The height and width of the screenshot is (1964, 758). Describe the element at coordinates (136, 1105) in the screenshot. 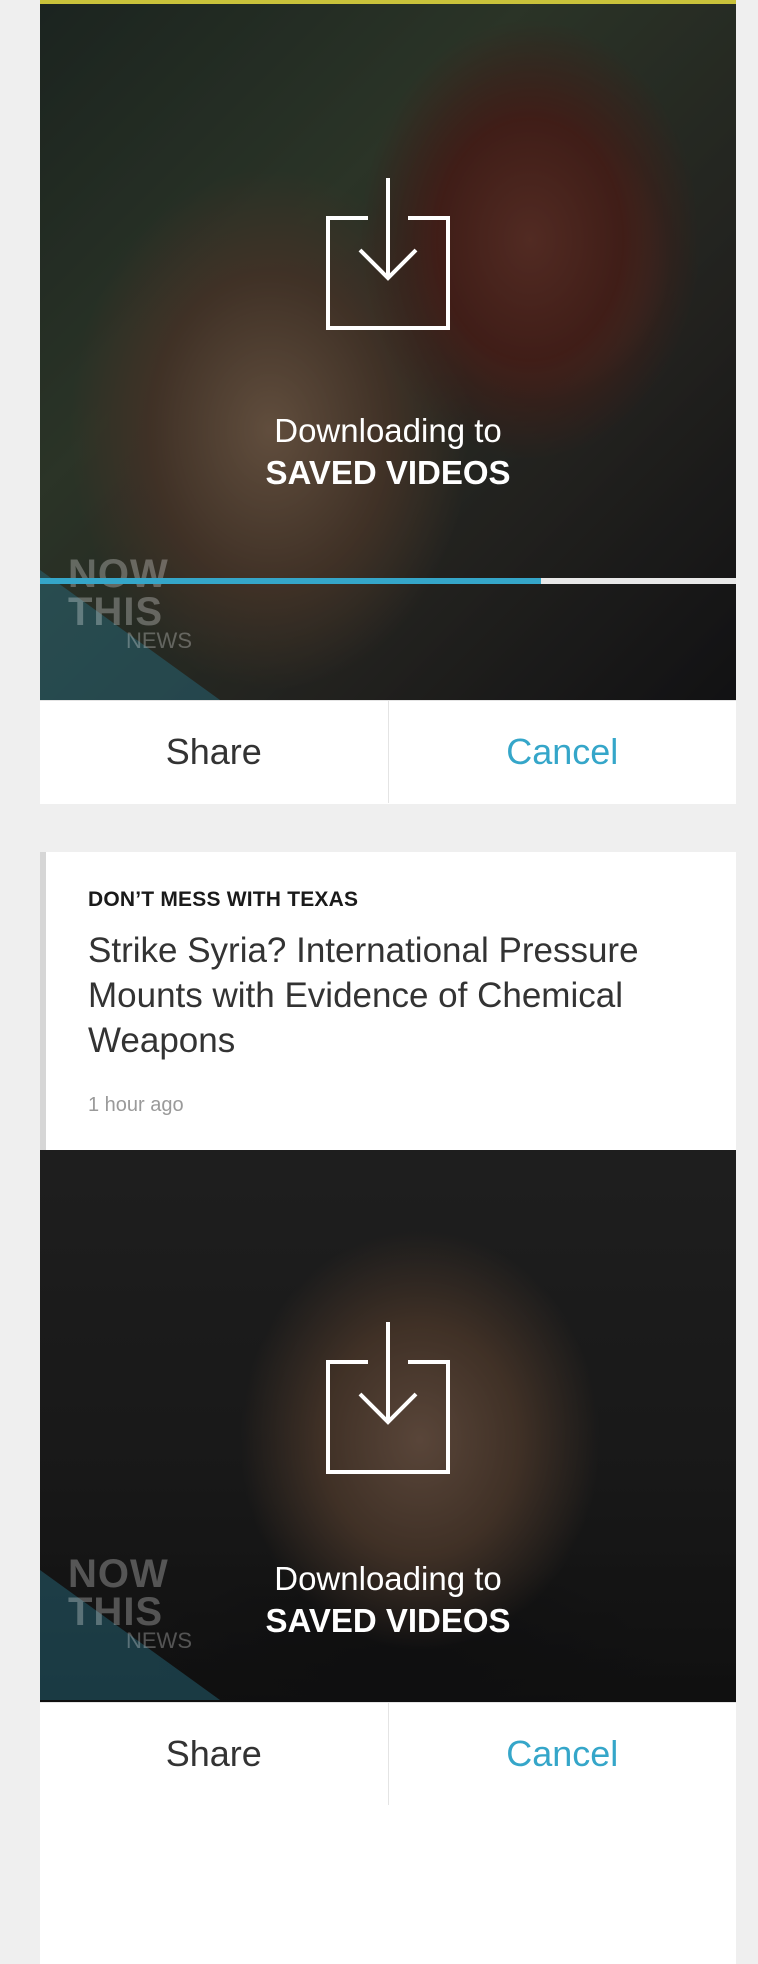

I see `article-timestamp: 1 hour ago` at that location.